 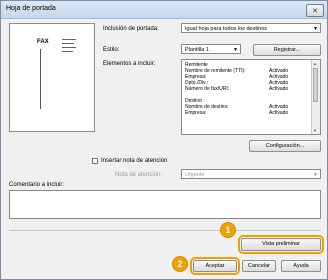 What do you see at coordinates (111, 50) in the screenshot?
I see `estilo-label: Estilo:` at bounding box center [111, 50].